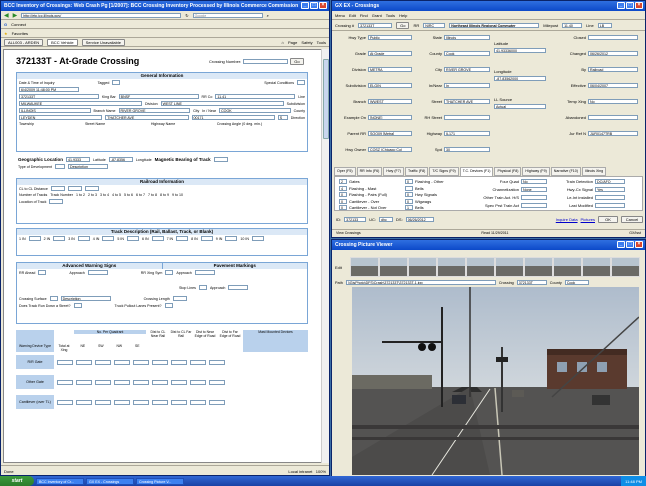 The height and width of the screenshot is (486, 646). Describe the element at coordinates (434, 25) in the screenshot. I see `rr-input: NIRC` at that location.